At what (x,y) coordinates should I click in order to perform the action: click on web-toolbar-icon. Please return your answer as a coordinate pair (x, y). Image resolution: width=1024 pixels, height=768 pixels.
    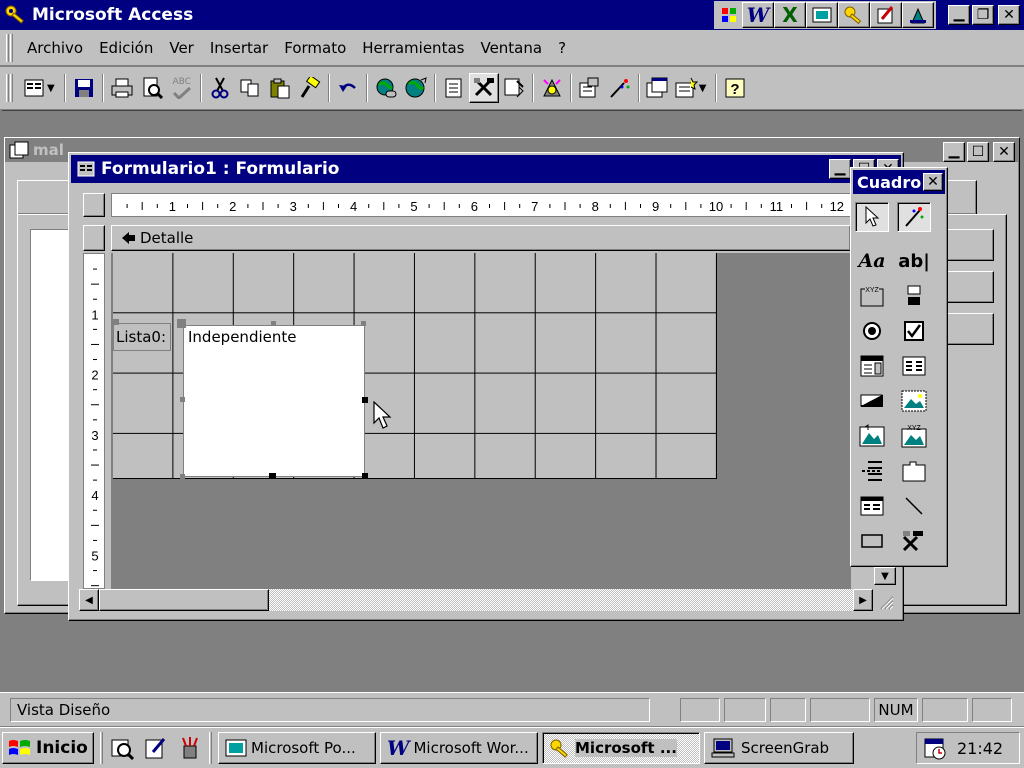
    Looking at the image, I should click on (416, 88).